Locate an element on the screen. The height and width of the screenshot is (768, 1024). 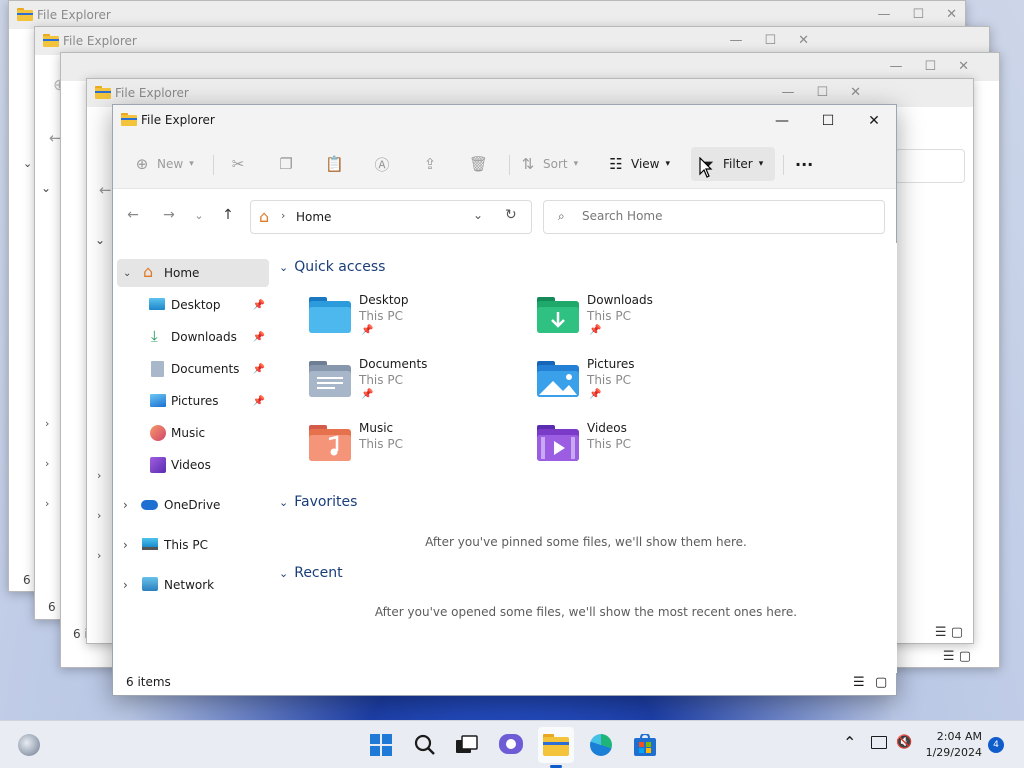
file-explorer-taskbar-icon is located at coordinates (556, 745).